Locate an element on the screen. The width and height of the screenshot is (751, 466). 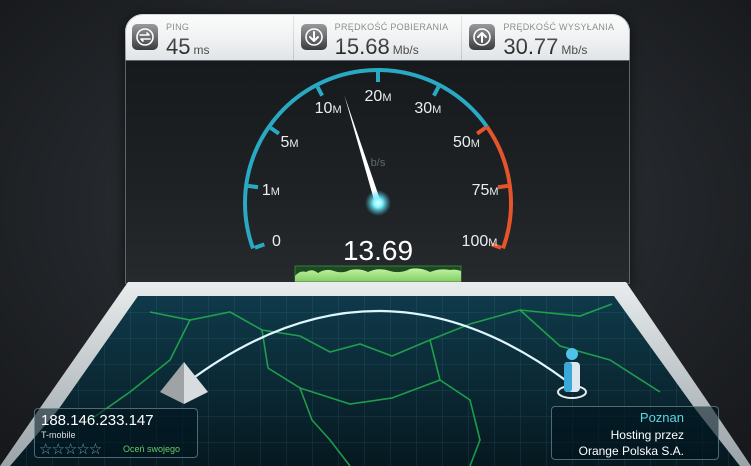
client-ip: 188.146.233.147 is located at coordinates (97, 420).